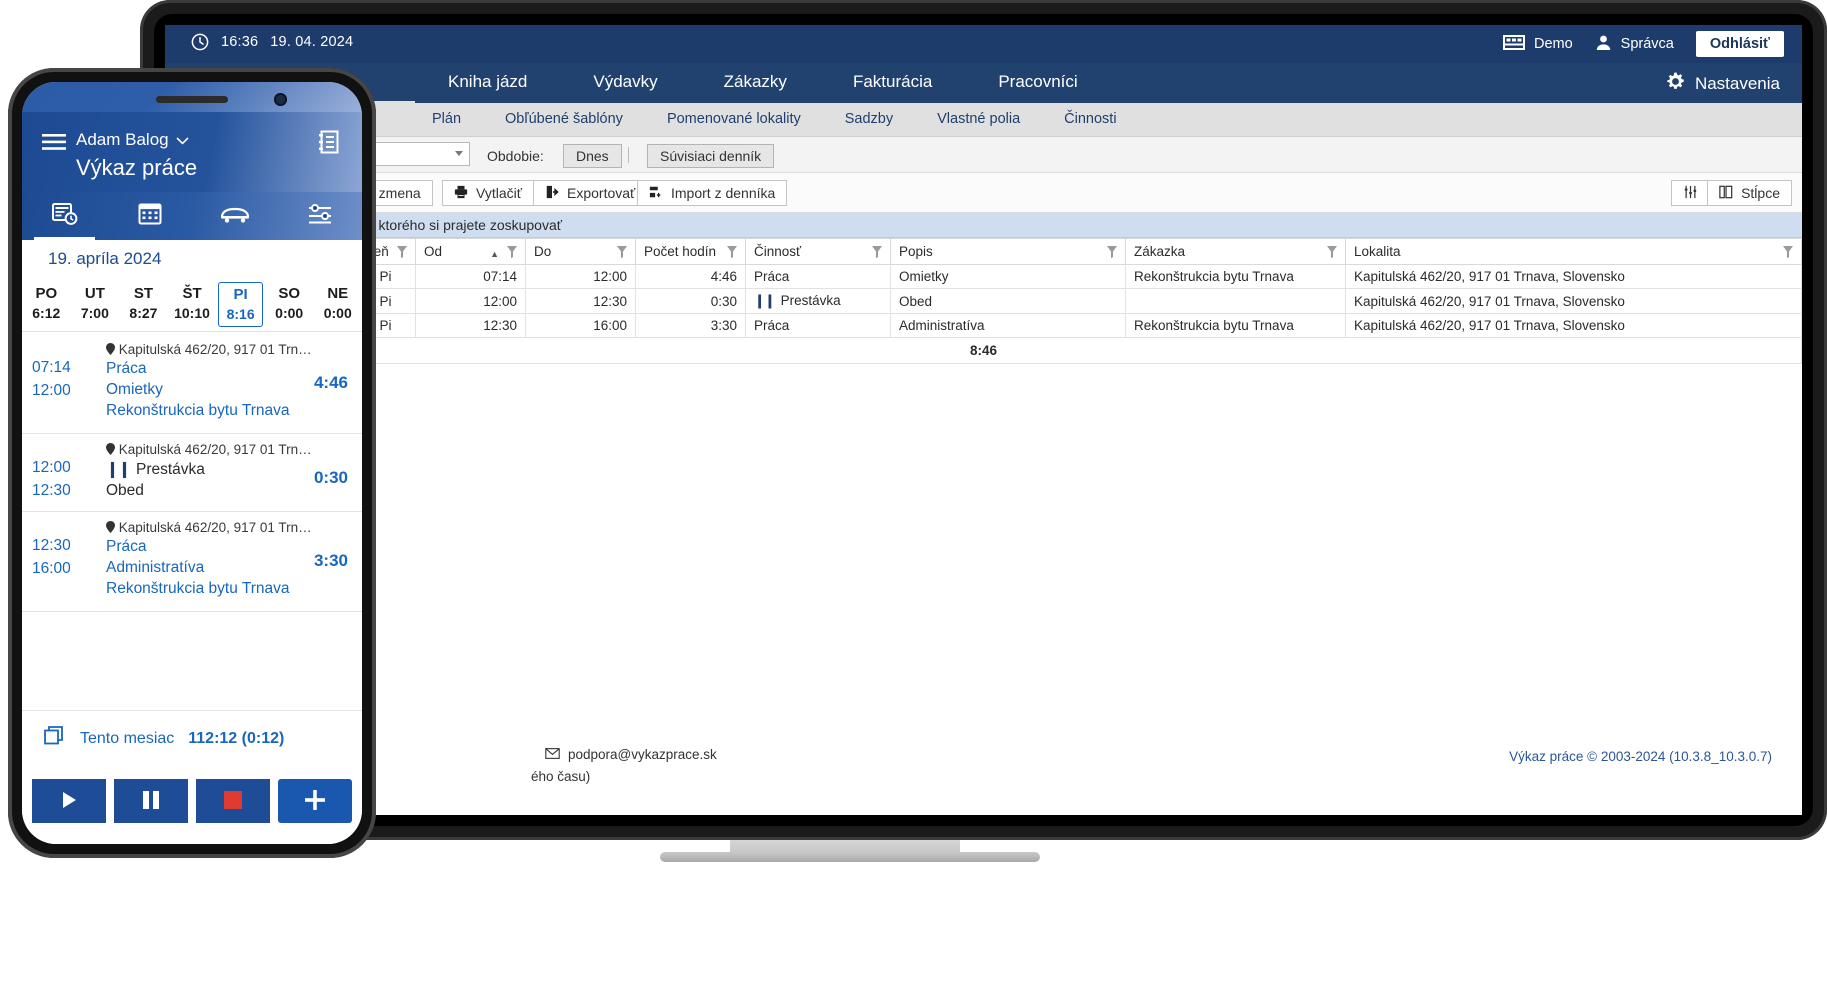  What do you see at coordinates (515, 156) in the screenshot?
I see `period-label: Obdobie:` at bounding box center [515, 156].